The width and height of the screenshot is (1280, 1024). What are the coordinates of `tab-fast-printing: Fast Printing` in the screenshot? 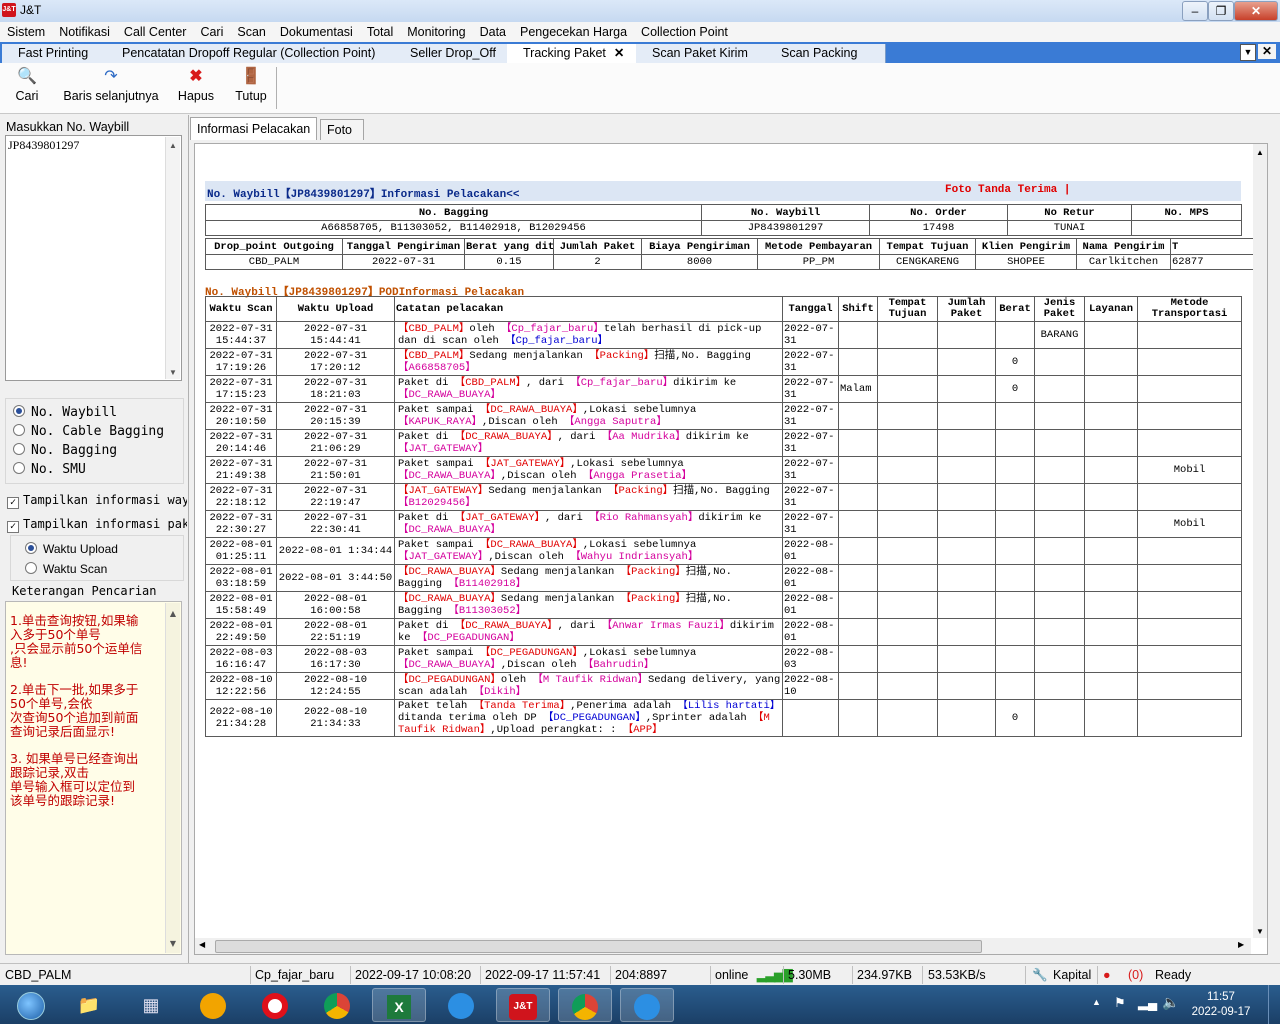 It's located at (58, 53).